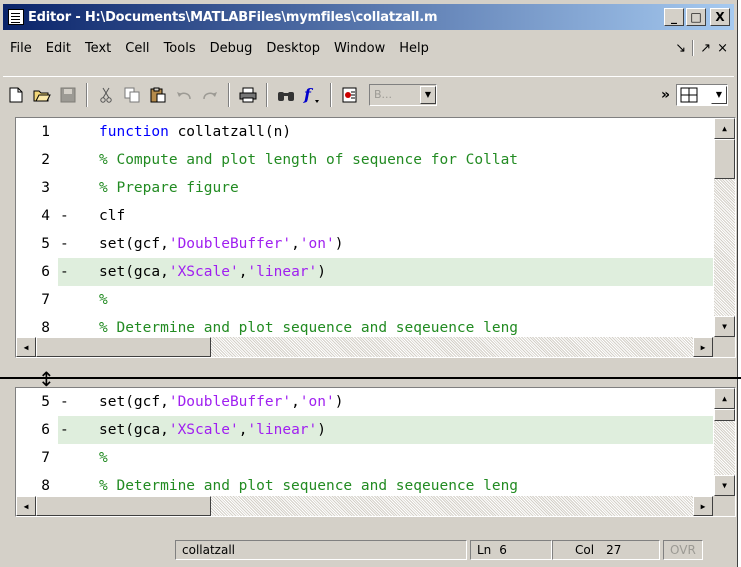 The image size is (741, 567). What do you see at coordinates (45, 160) in the screenshot?
I see `line-number: 2` at bounding box center [45, 160].